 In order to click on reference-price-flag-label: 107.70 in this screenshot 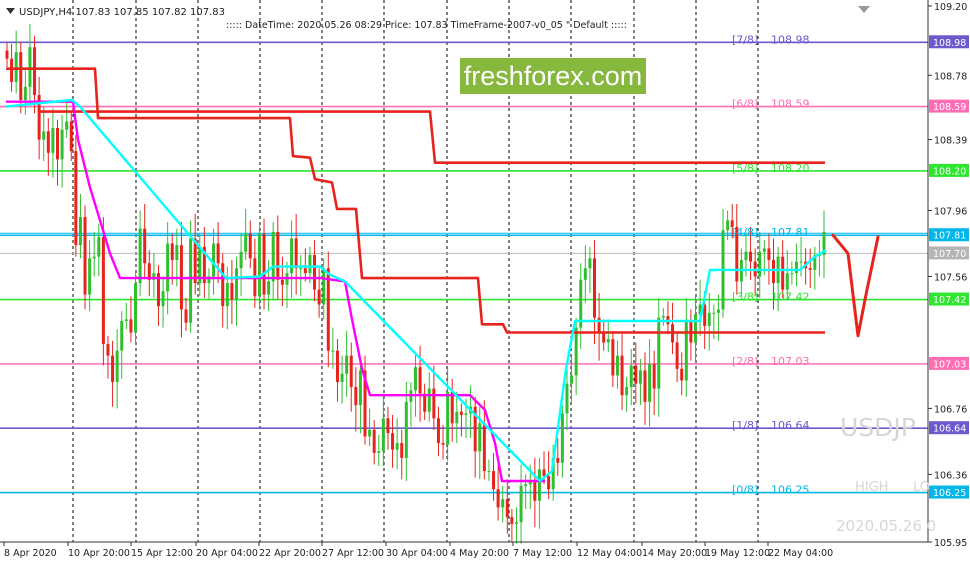, I will do `click(949, 254)`.